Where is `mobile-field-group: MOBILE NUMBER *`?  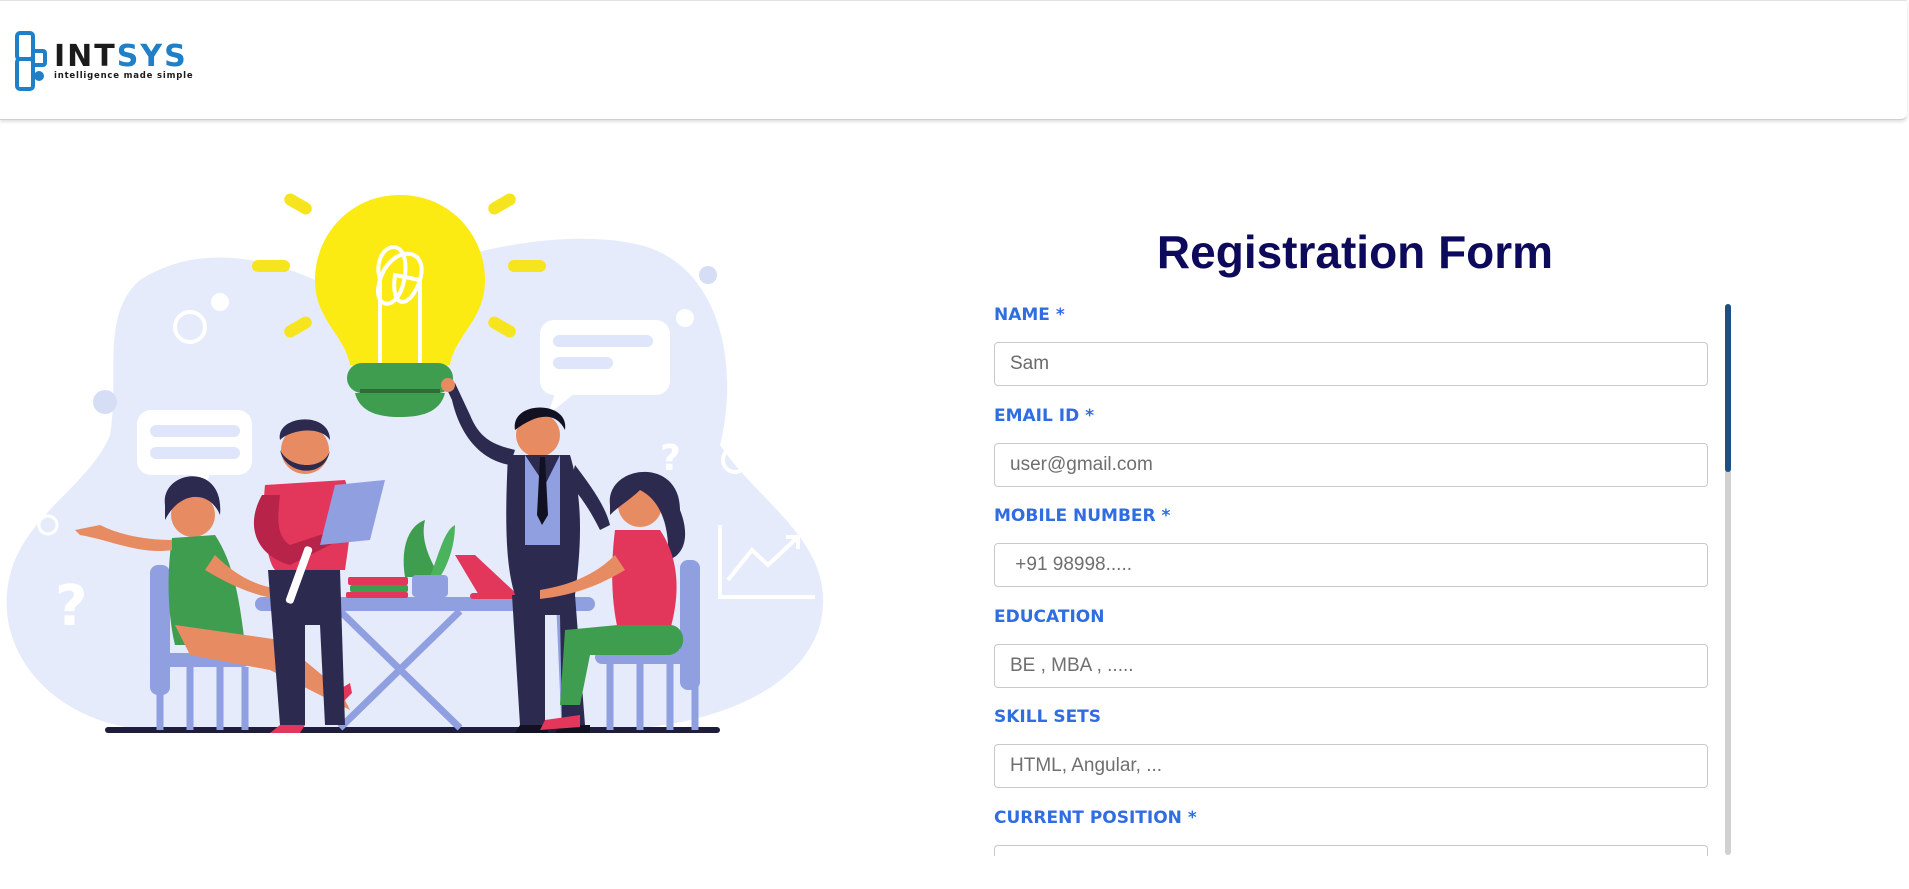
mobile-field-group: MOBILE NUMBER * is located at coordinates (1352, 546).